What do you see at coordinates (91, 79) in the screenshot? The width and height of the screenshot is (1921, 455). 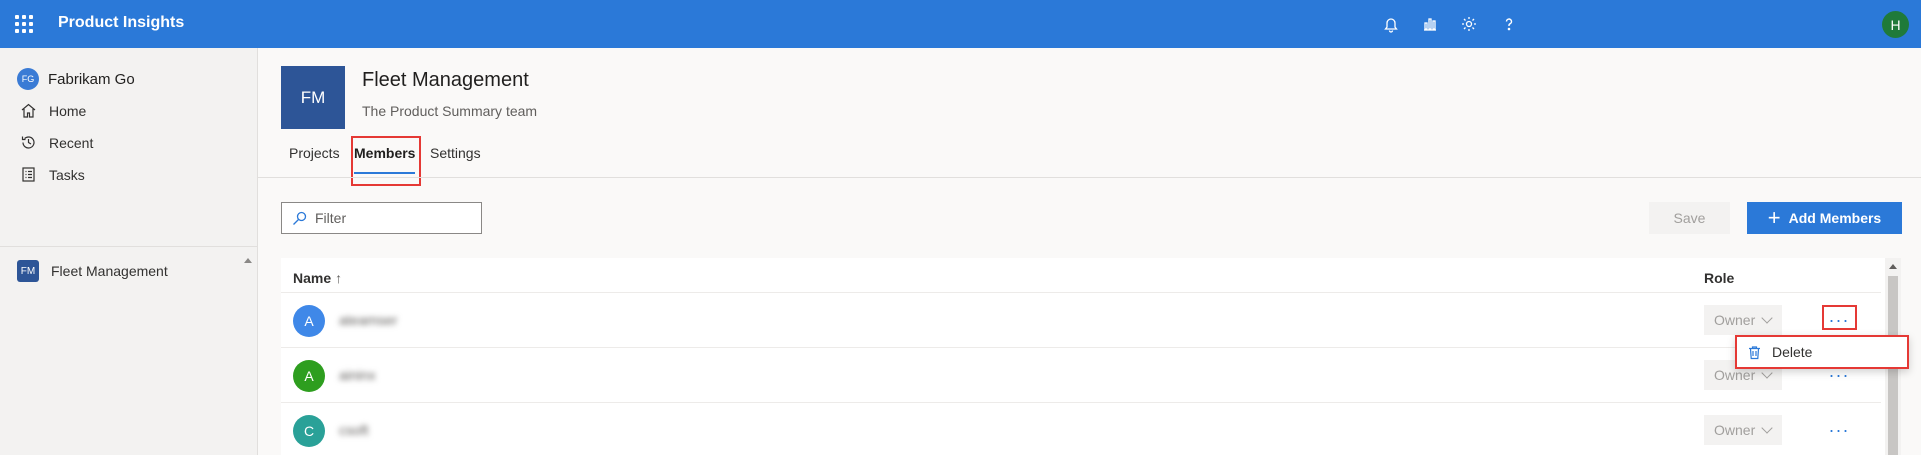 I see `org-name: Fabrikam Go` at bounding box center [91, 79].